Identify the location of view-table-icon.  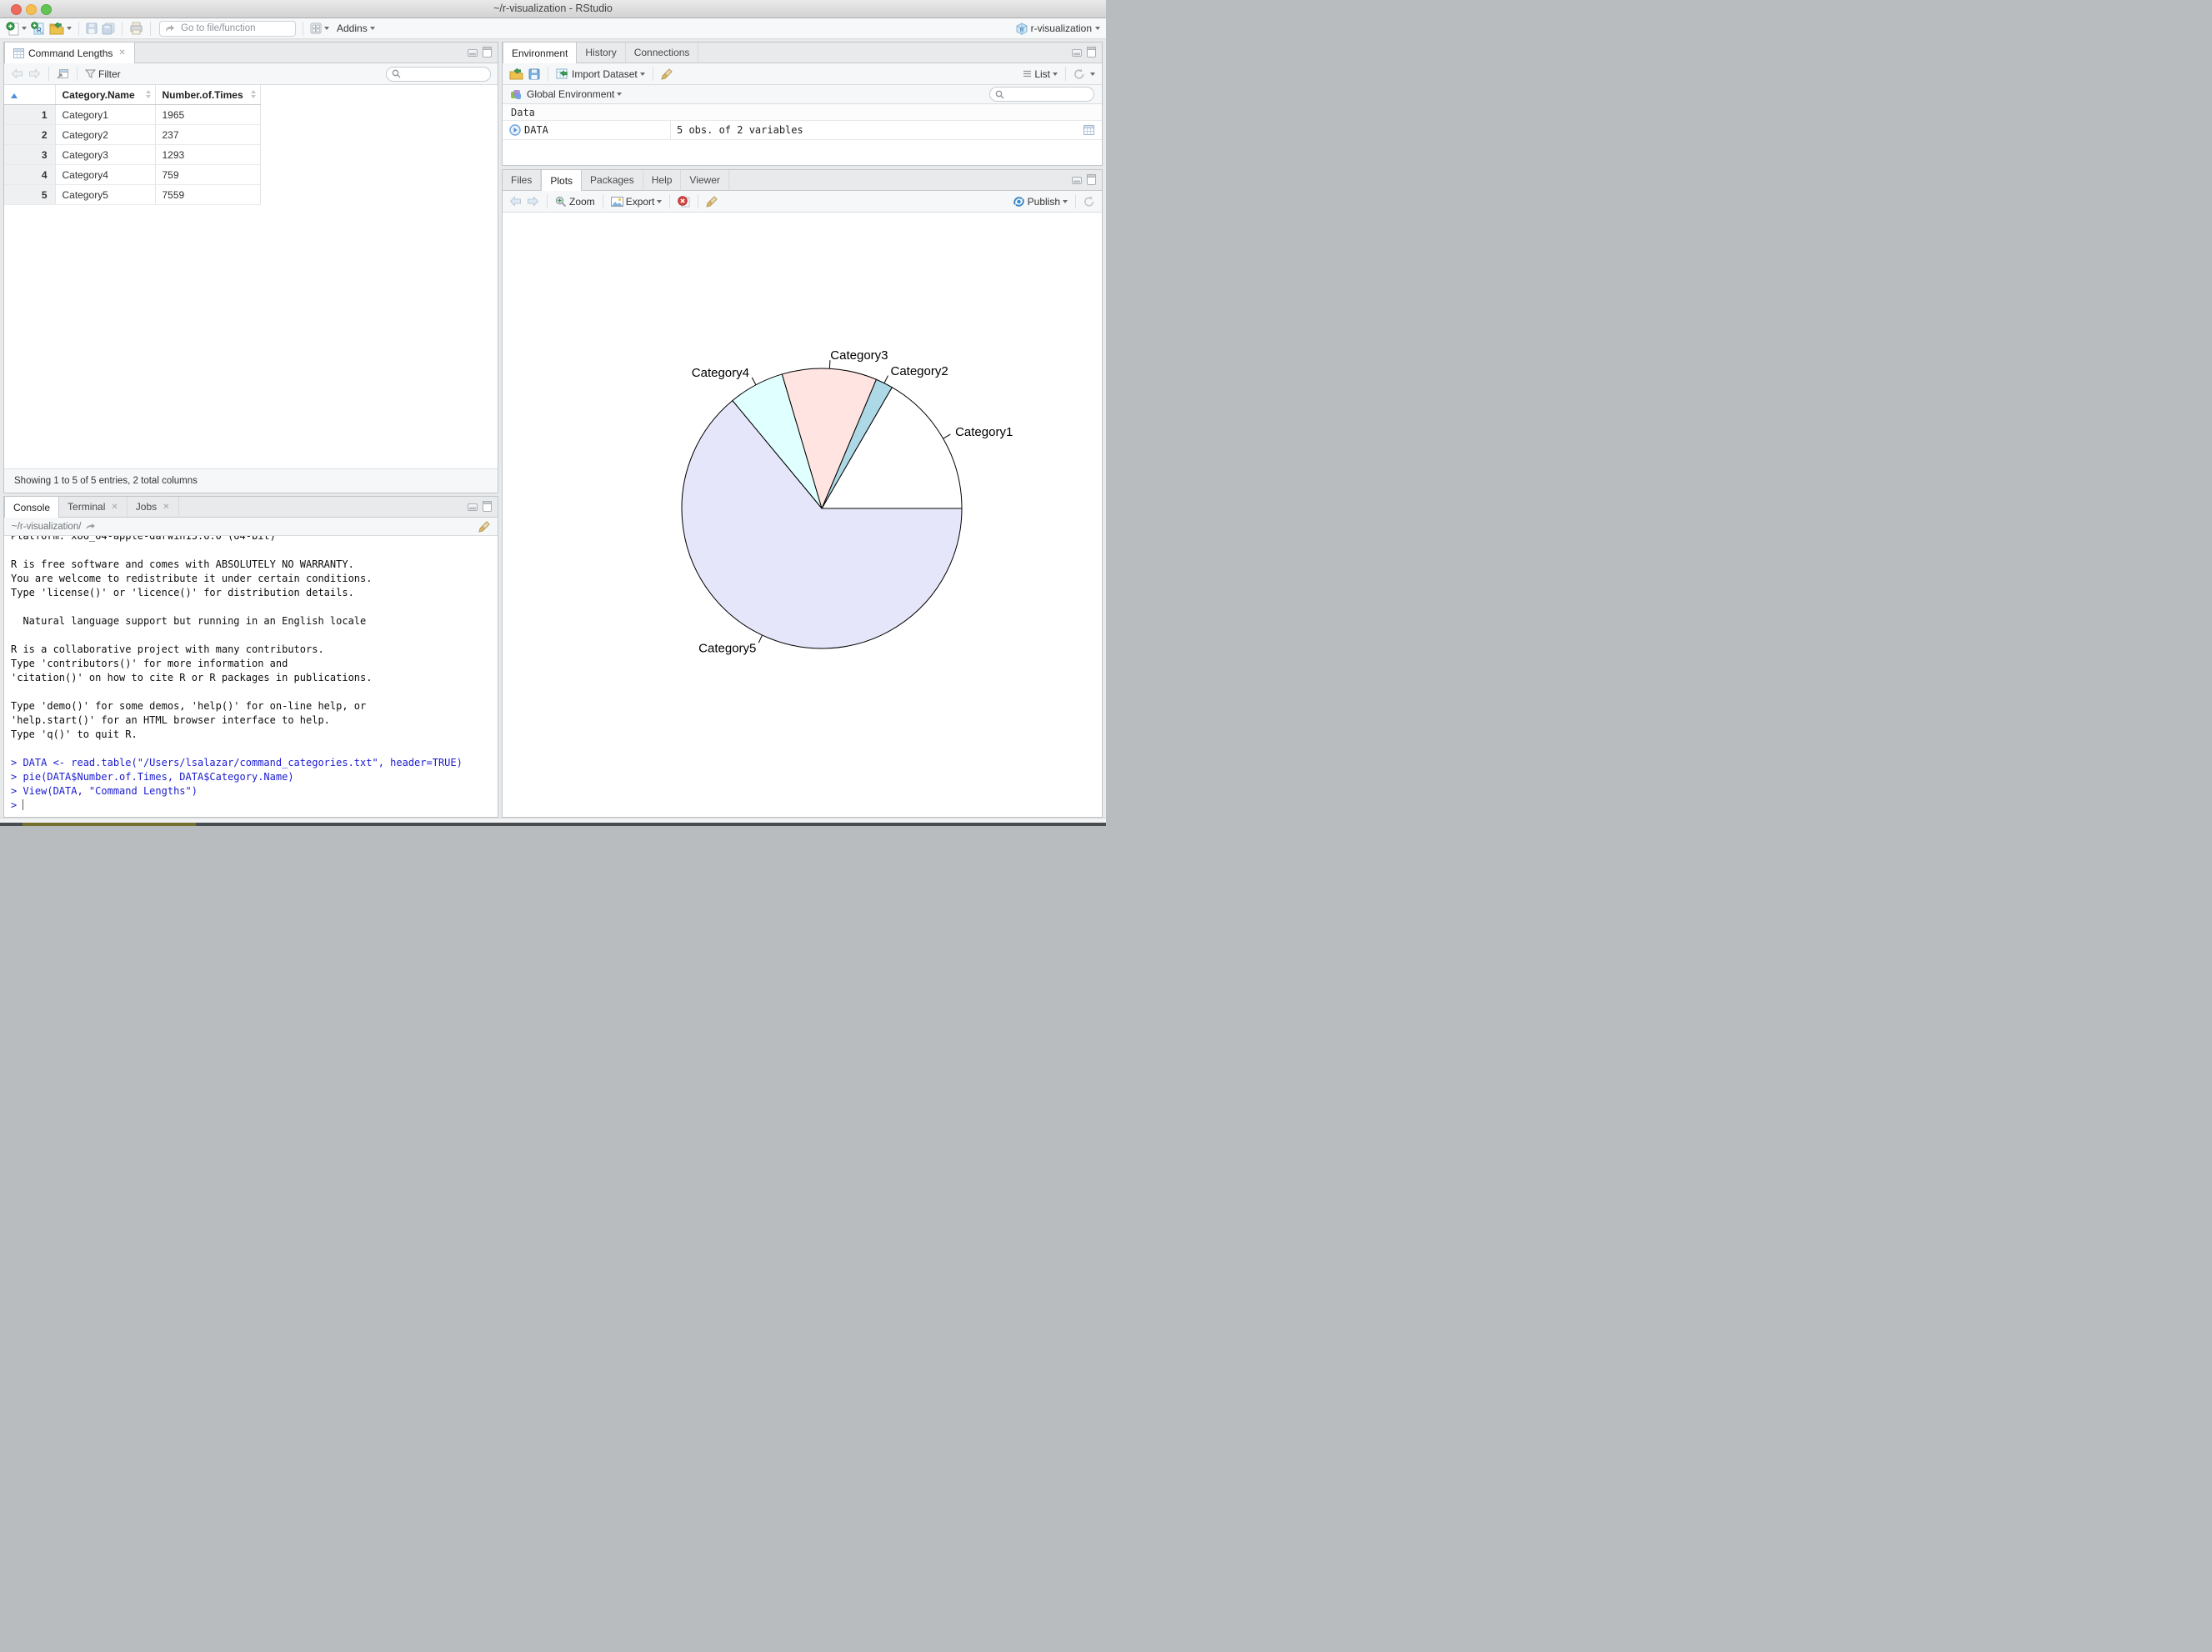
(1088, 130).